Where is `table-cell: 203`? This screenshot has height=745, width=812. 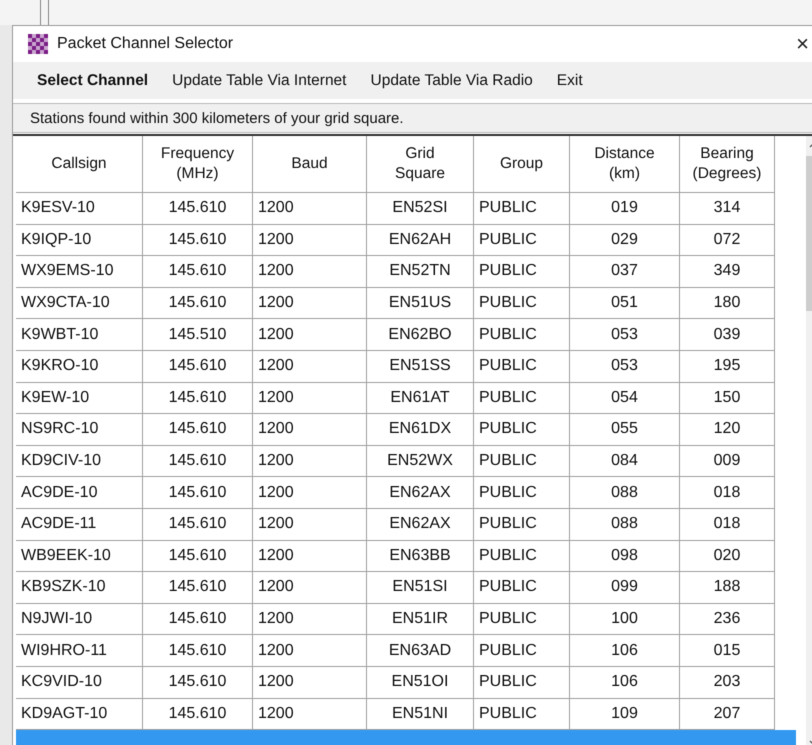
table-cell: 203 is located at coordinates (727, 682).